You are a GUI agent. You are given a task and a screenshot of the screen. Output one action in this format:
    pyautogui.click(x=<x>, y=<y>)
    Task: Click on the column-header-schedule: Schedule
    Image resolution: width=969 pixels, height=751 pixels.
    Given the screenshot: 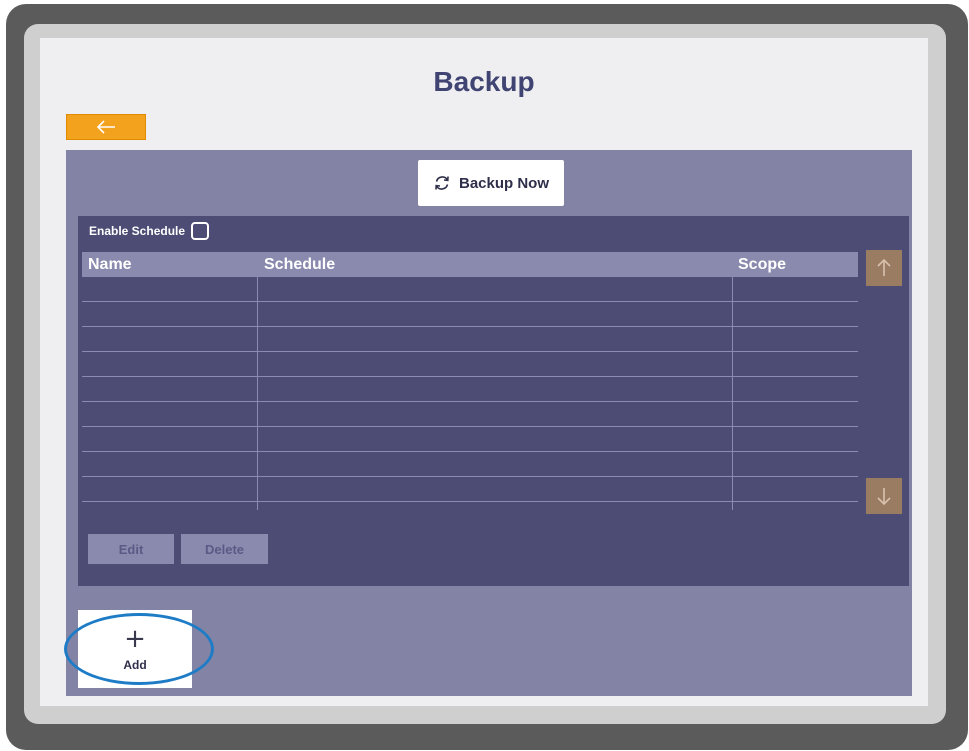 What is the action you would take?
    pyautogui.click(x=300, y=264)
    